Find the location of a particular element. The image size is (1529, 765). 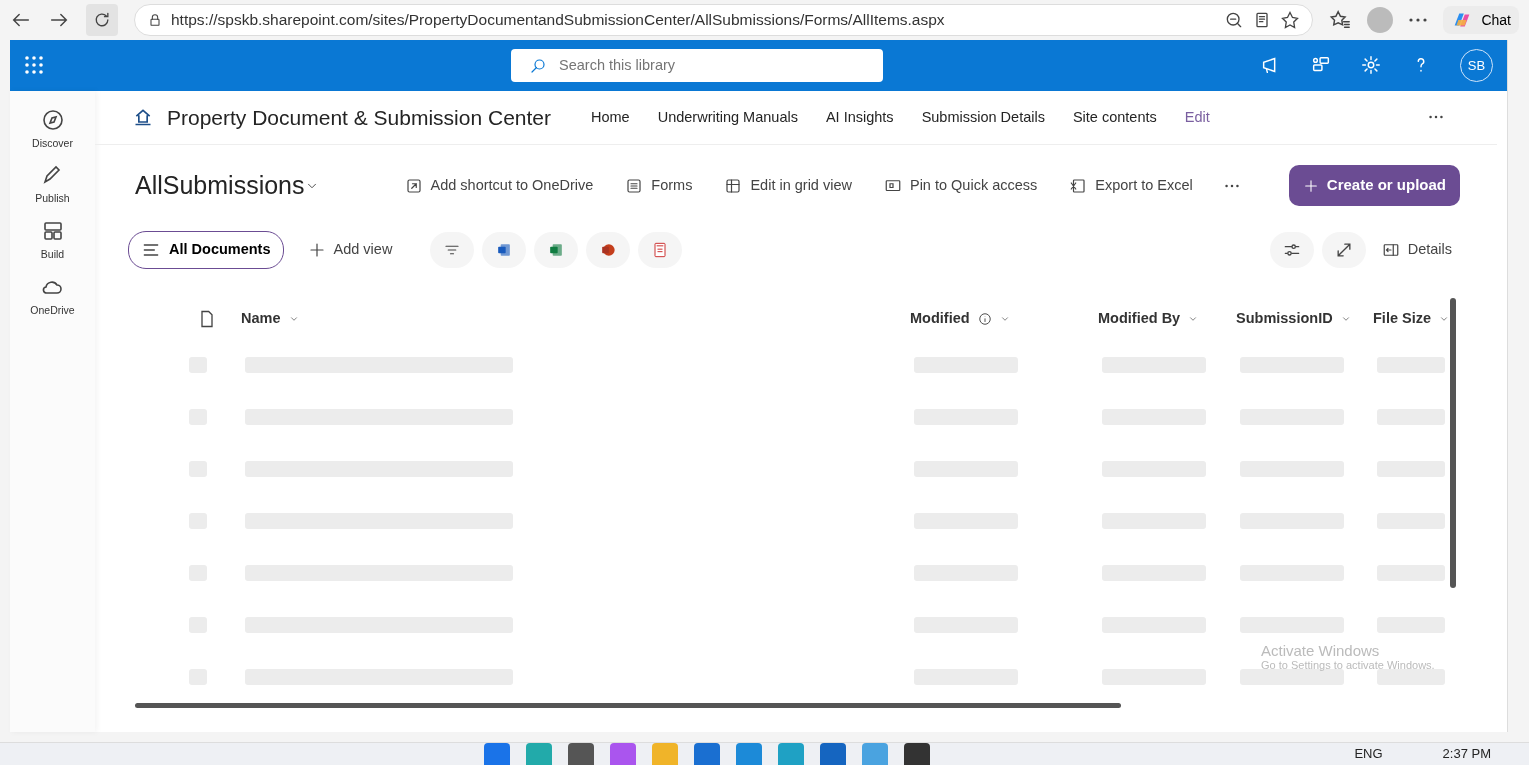

address-bar: https://spskb.sharepoint.com/sites/PropertyDocumentandSubmissionCenter/AllSubmissions/Forms/AllItems.aspx is located at coordinates (724, 20).